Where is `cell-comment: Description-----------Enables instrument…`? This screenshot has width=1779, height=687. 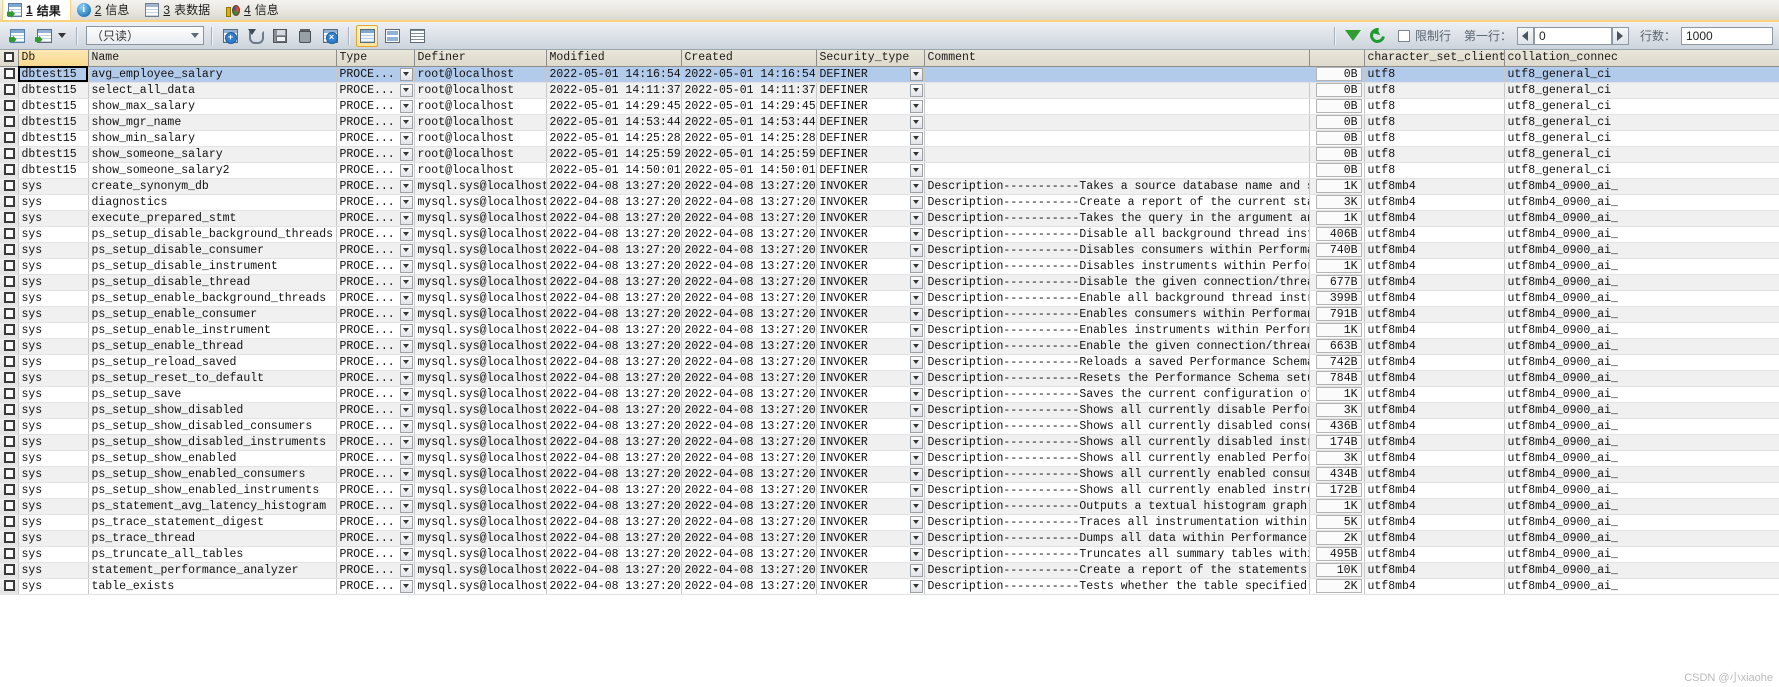 cell-comment: Description-----------Enables instrument… is located at coordinates (1117, 330).